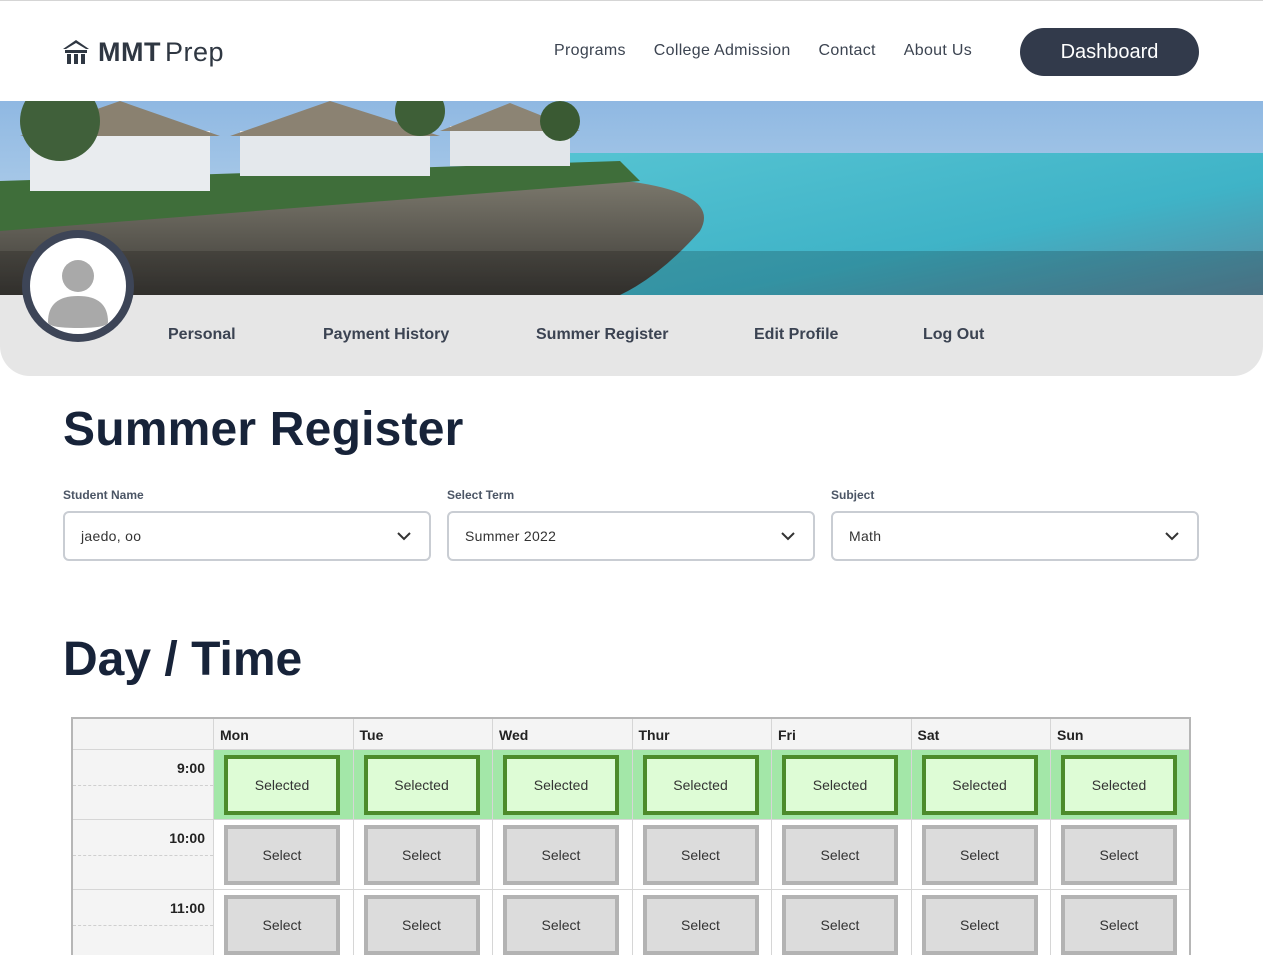 The image size is (1263, 955). I want to click on page-title: Summer Register, so click(263, 429).